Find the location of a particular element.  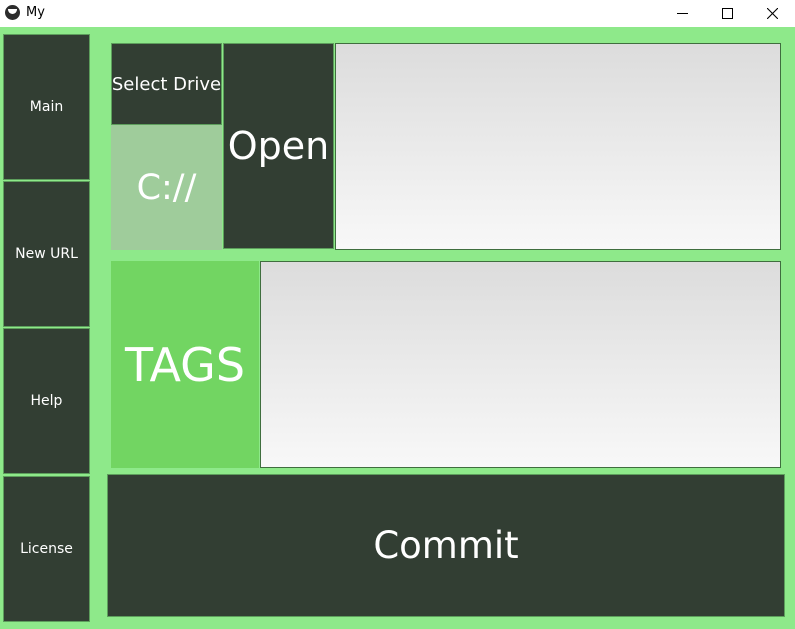

tags-label: TAGS is located at coordinates (185, 364).